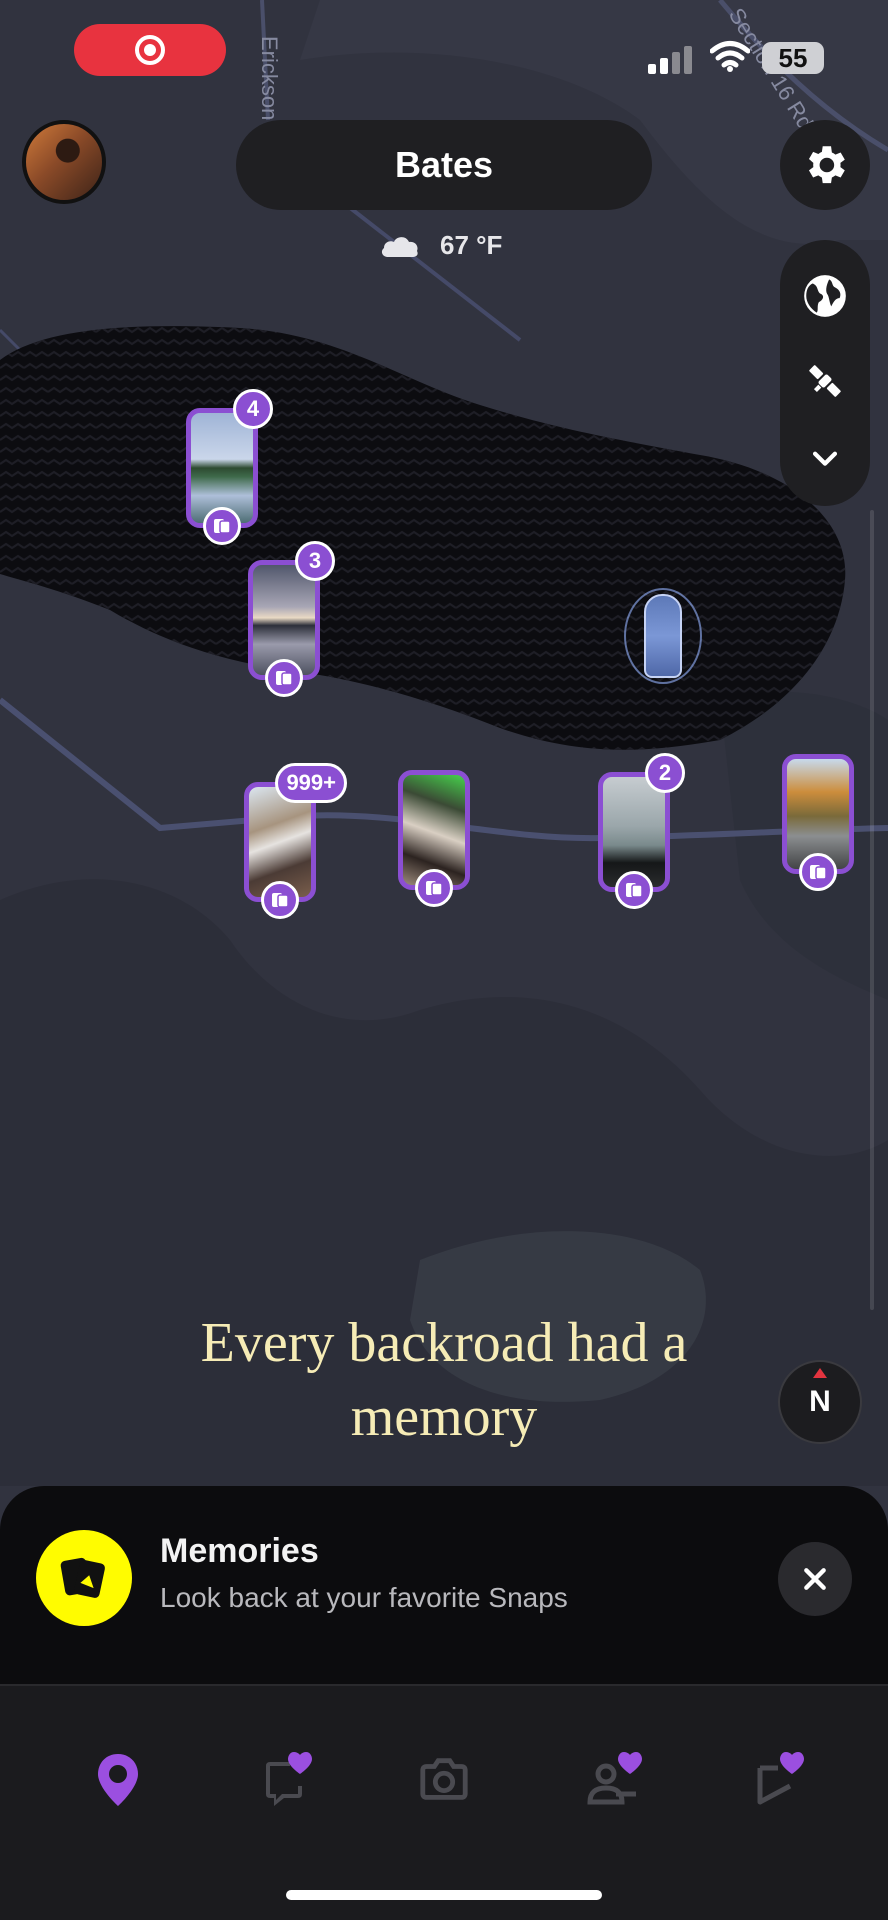 The height and width of the screenshot is (1920, 888). I want to click on nav-friends, so click(616, 1780).